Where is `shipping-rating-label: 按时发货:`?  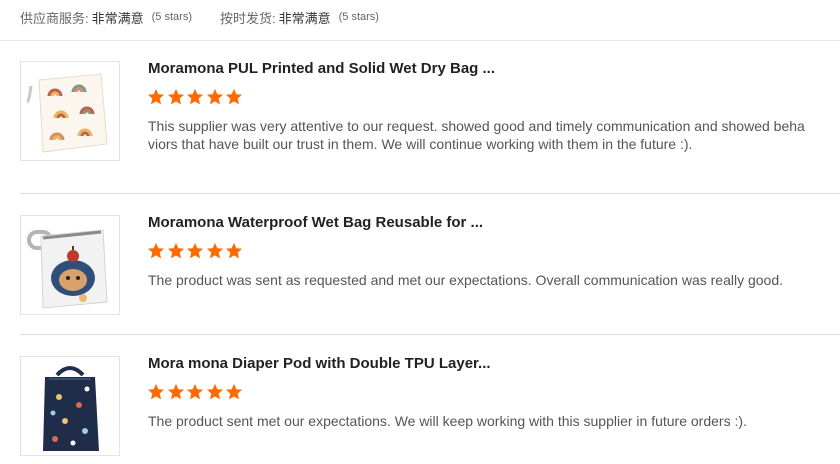 shipping-rating-label: 按时发货: is located at coordinates (247, 18).